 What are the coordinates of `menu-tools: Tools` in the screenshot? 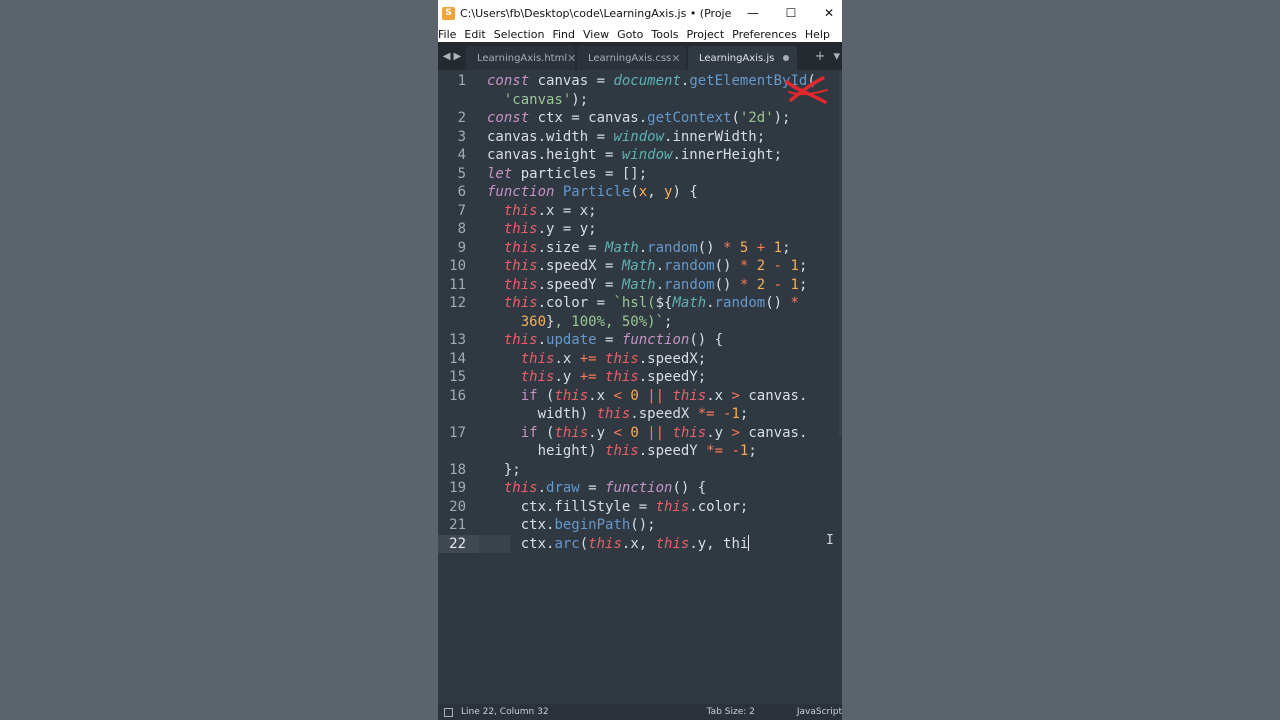 It's located at (666, 34).